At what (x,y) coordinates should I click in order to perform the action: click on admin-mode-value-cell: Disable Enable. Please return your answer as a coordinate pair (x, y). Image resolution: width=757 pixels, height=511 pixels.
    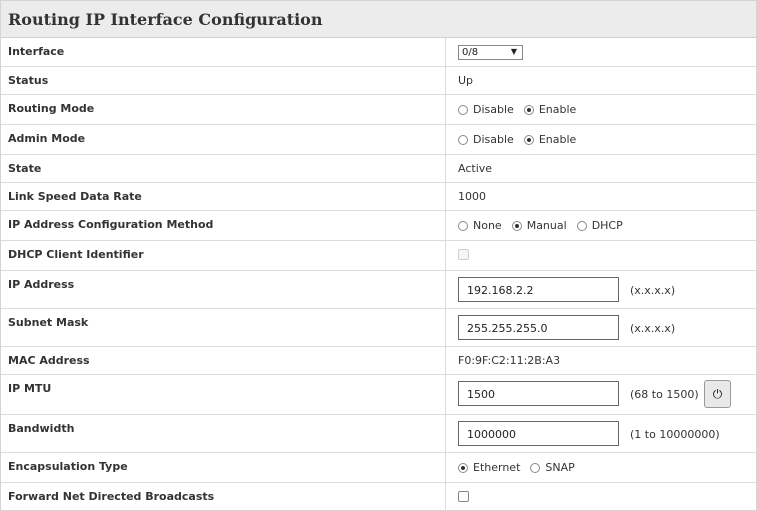
    Looking at the image, I should click on (600, 139).